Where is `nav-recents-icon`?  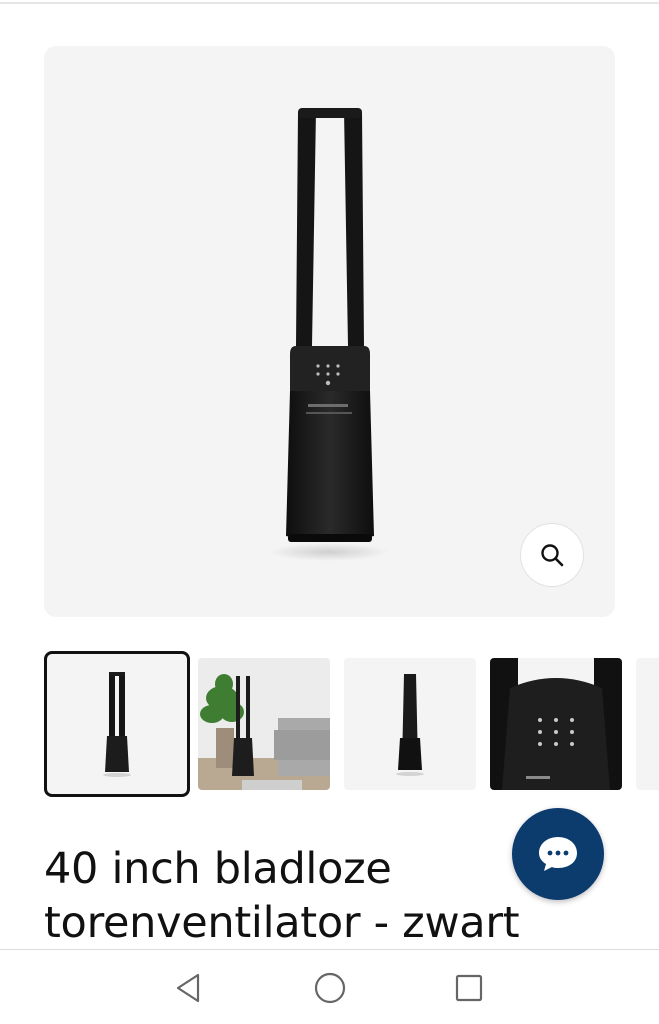 nav-recents-icon is located at coordinates (469, 988).